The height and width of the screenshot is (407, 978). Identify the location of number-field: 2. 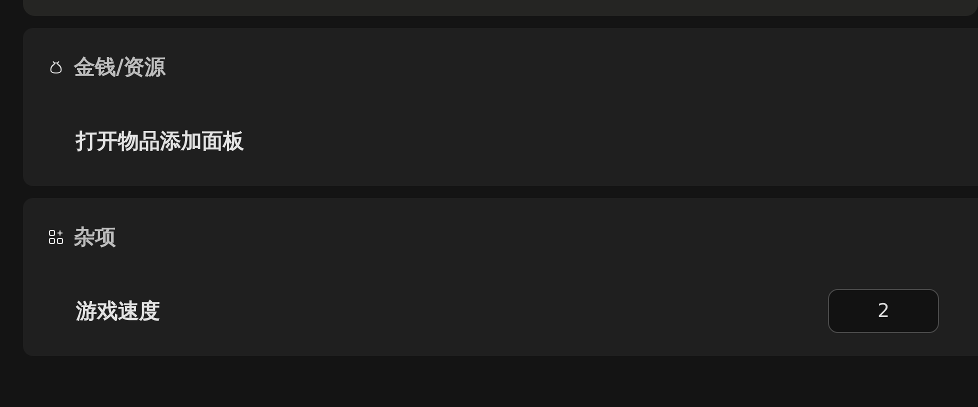
(883, 311).